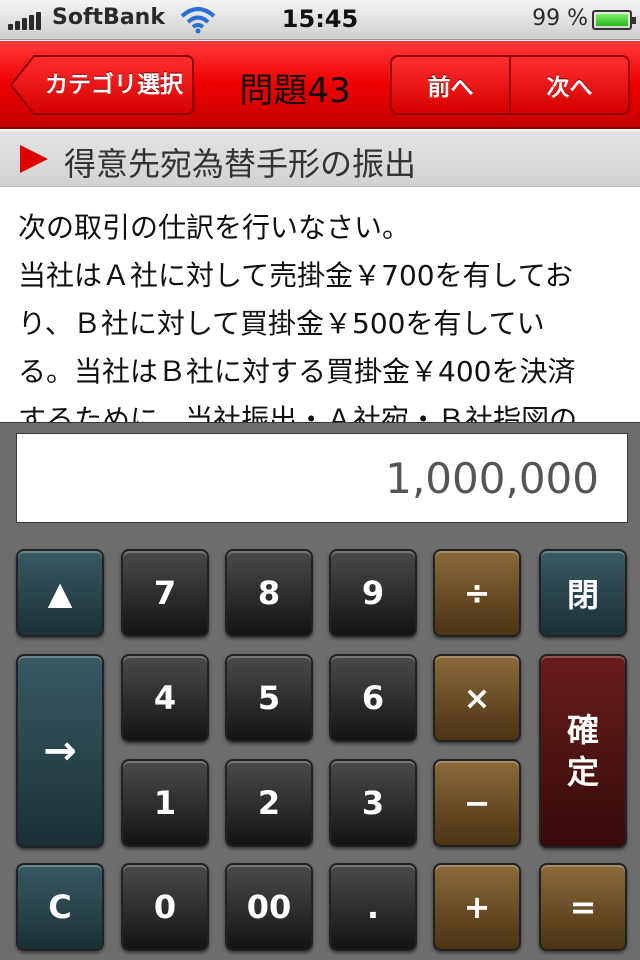  I want to click on plus-key: +, so click(477, 907).